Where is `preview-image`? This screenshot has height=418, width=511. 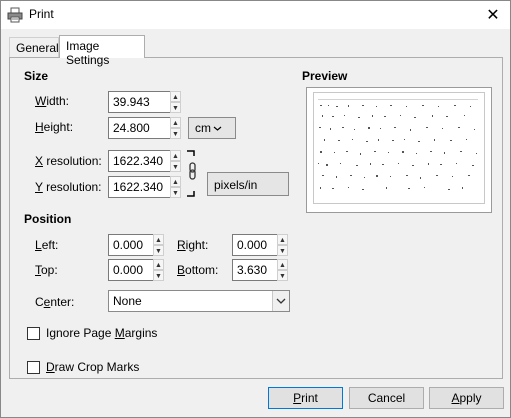
preview-image is located at coordinates (399, 148).